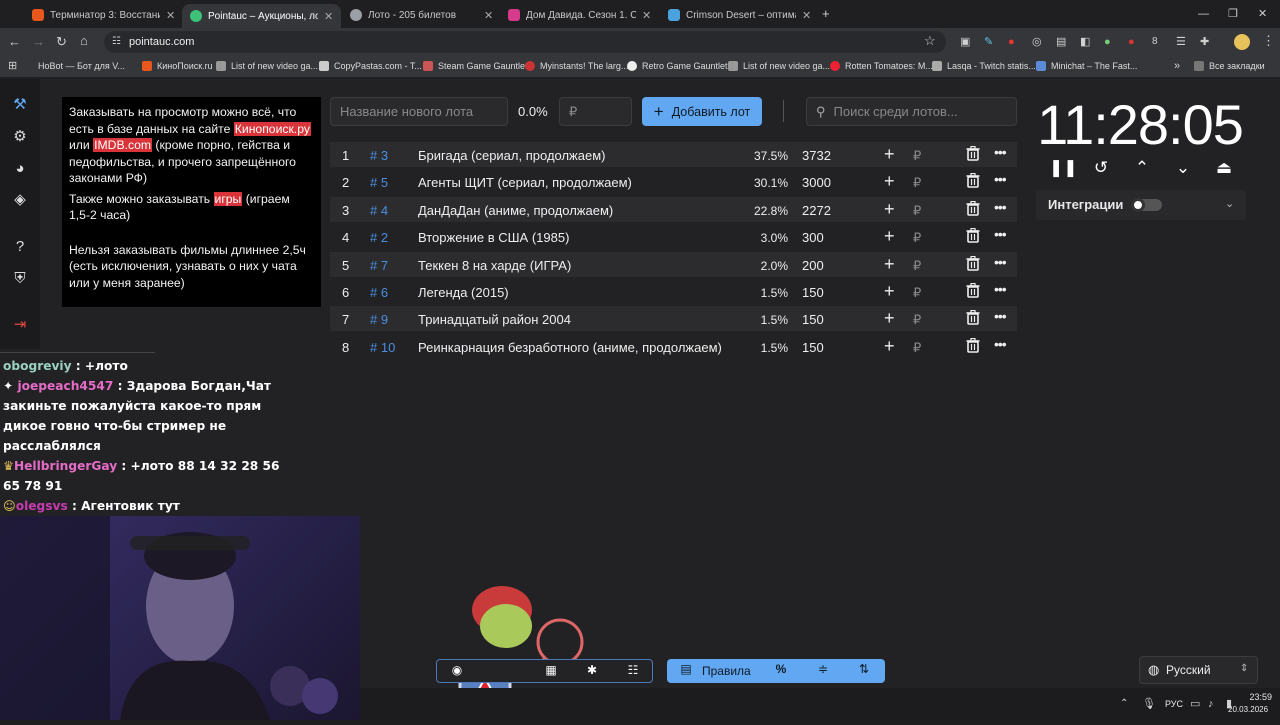  I want to click on auction-gavel-icon: ⚒, so click(20, 105).